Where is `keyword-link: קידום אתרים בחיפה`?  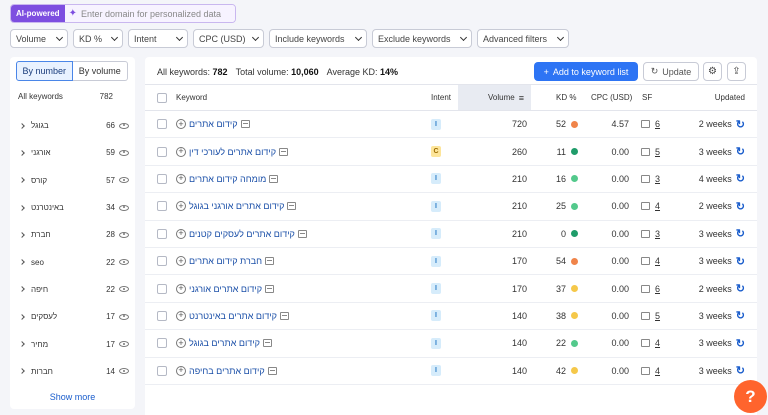
keyword-link: קידום אתרים בחיפה is located at coordinates (227, 371).